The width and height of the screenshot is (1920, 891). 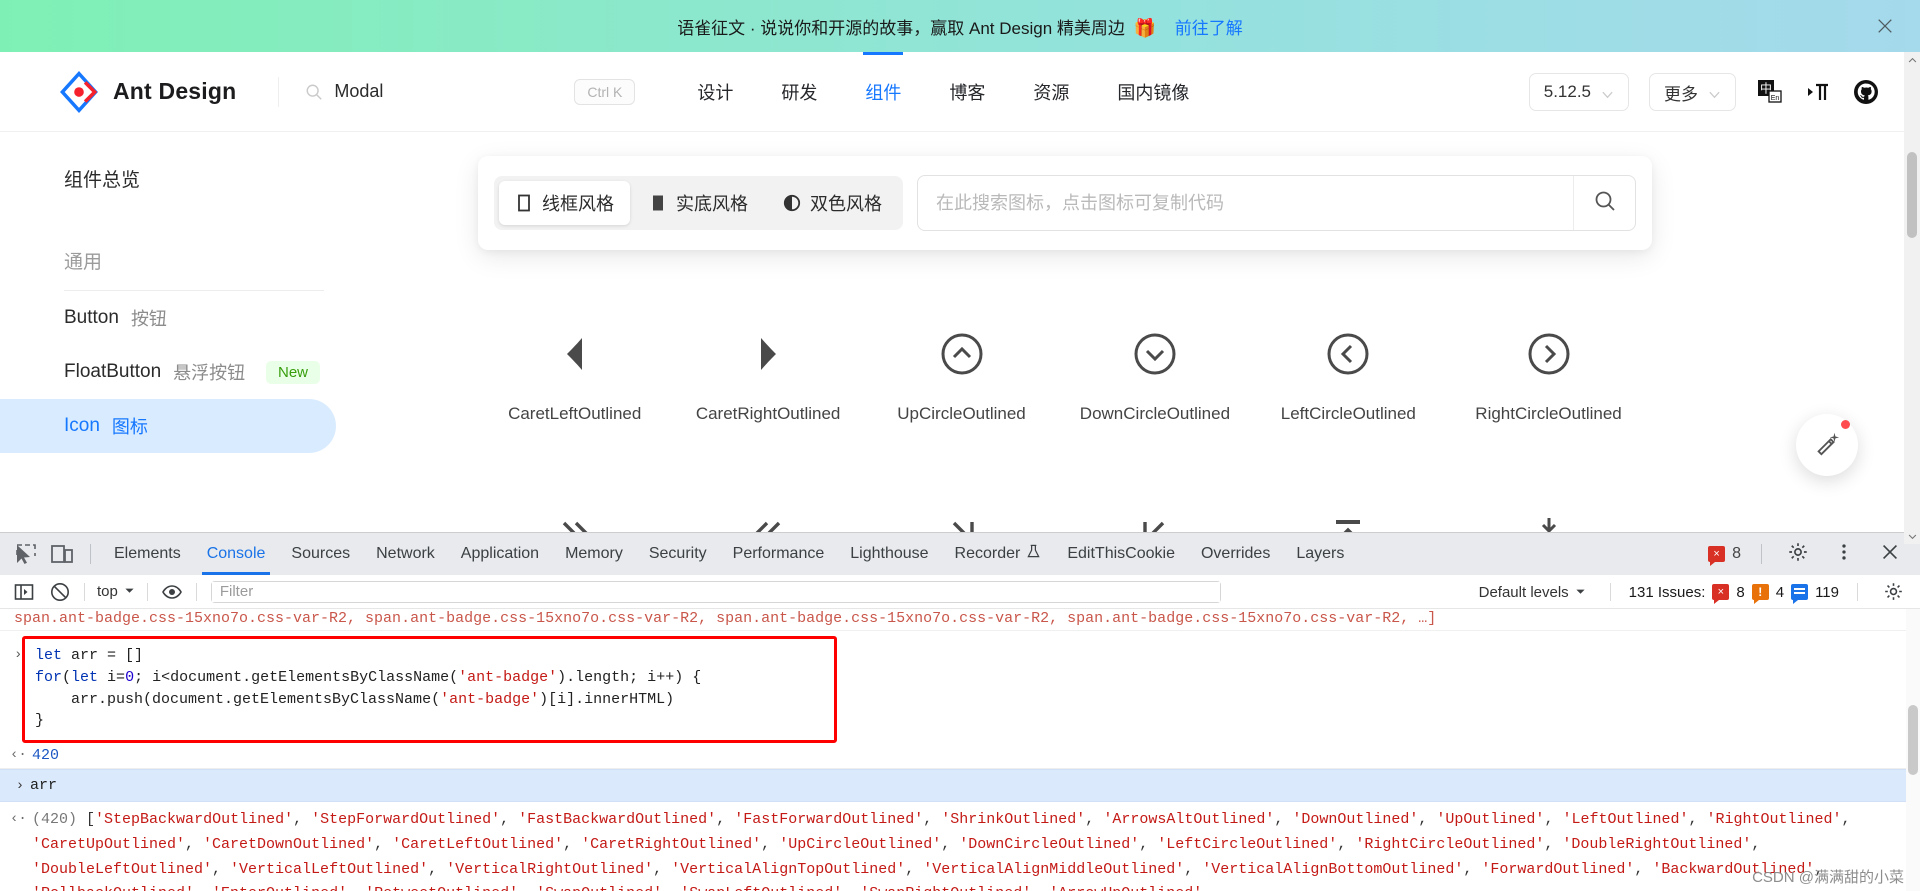 I want to click on tab-network: Network, so click(x=405, y=554).